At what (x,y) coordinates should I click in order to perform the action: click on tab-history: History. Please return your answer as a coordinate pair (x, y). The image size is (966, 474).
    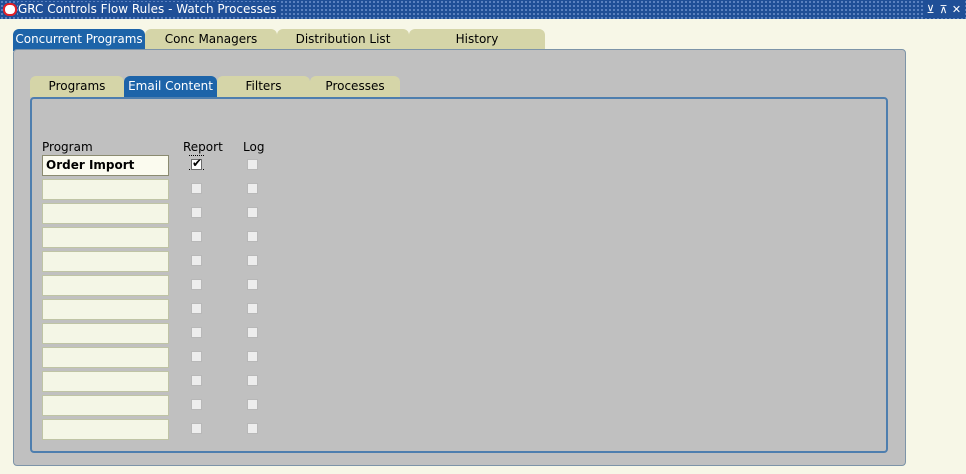
    Looking at the image, I should click on (477, 39).